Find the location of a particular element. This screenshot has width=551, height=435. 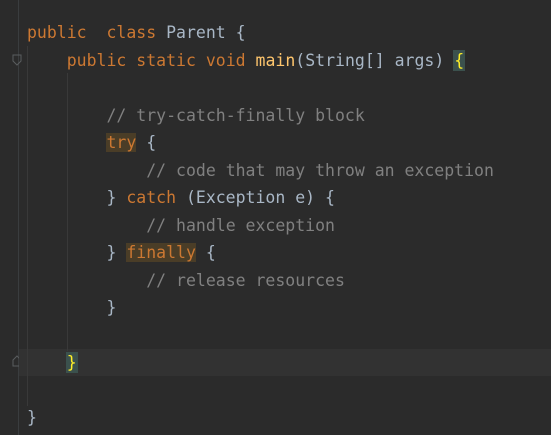

code-line: } finally { is located at coordinates (121, 252).